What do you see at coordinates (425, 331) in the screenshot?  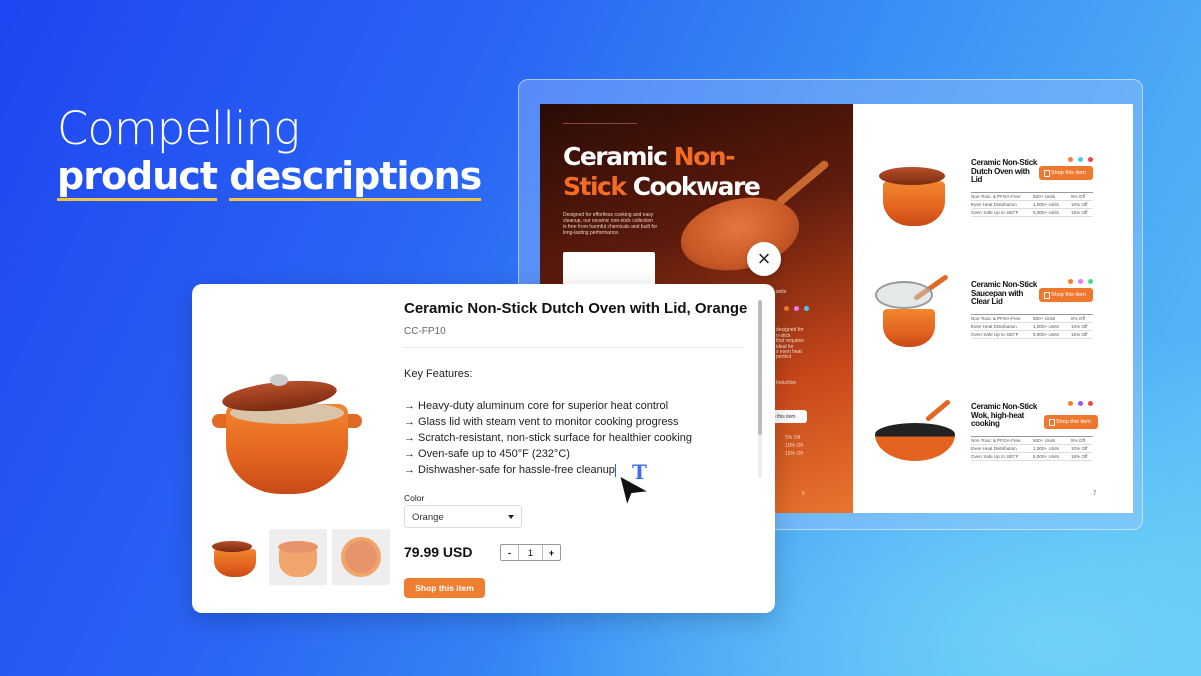 I see `product-sku: CC-FP10` at bounding box center [425, 331].